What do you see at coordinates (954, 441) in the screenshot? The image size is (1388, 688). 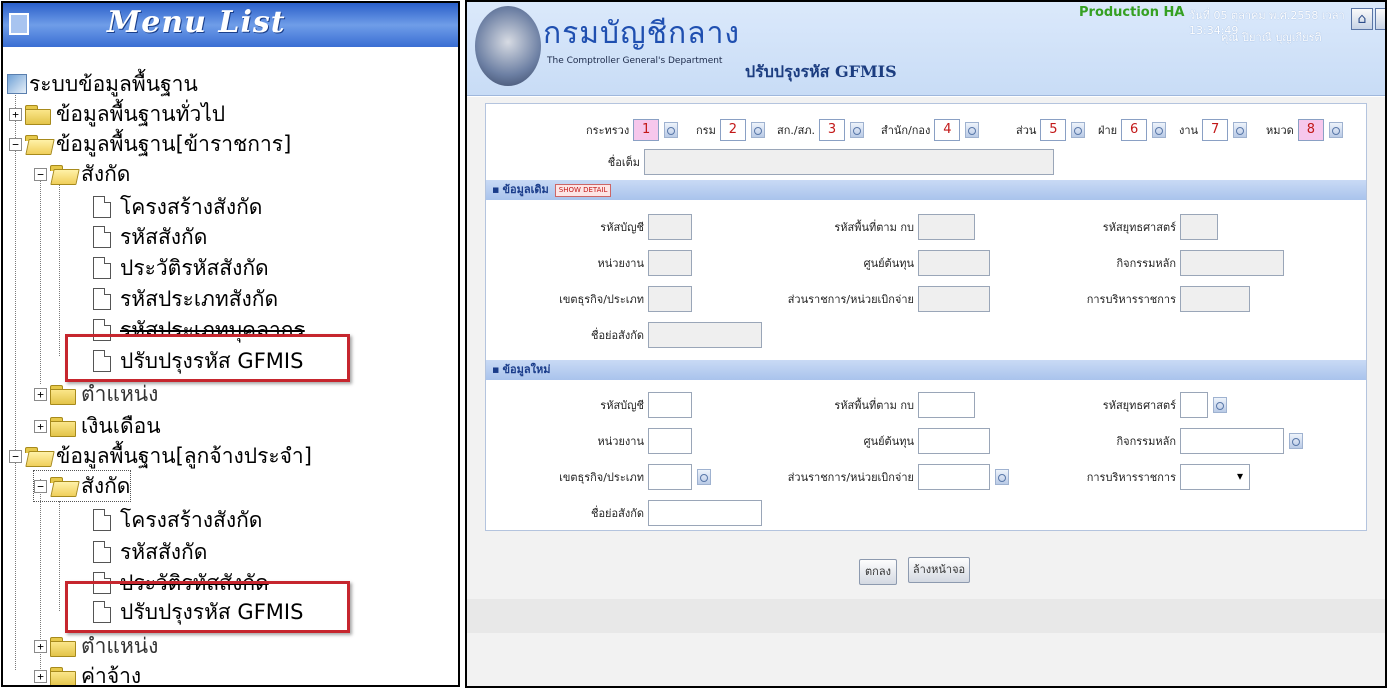 I see `new-cost-center-input` at bounding box center [954, 441].